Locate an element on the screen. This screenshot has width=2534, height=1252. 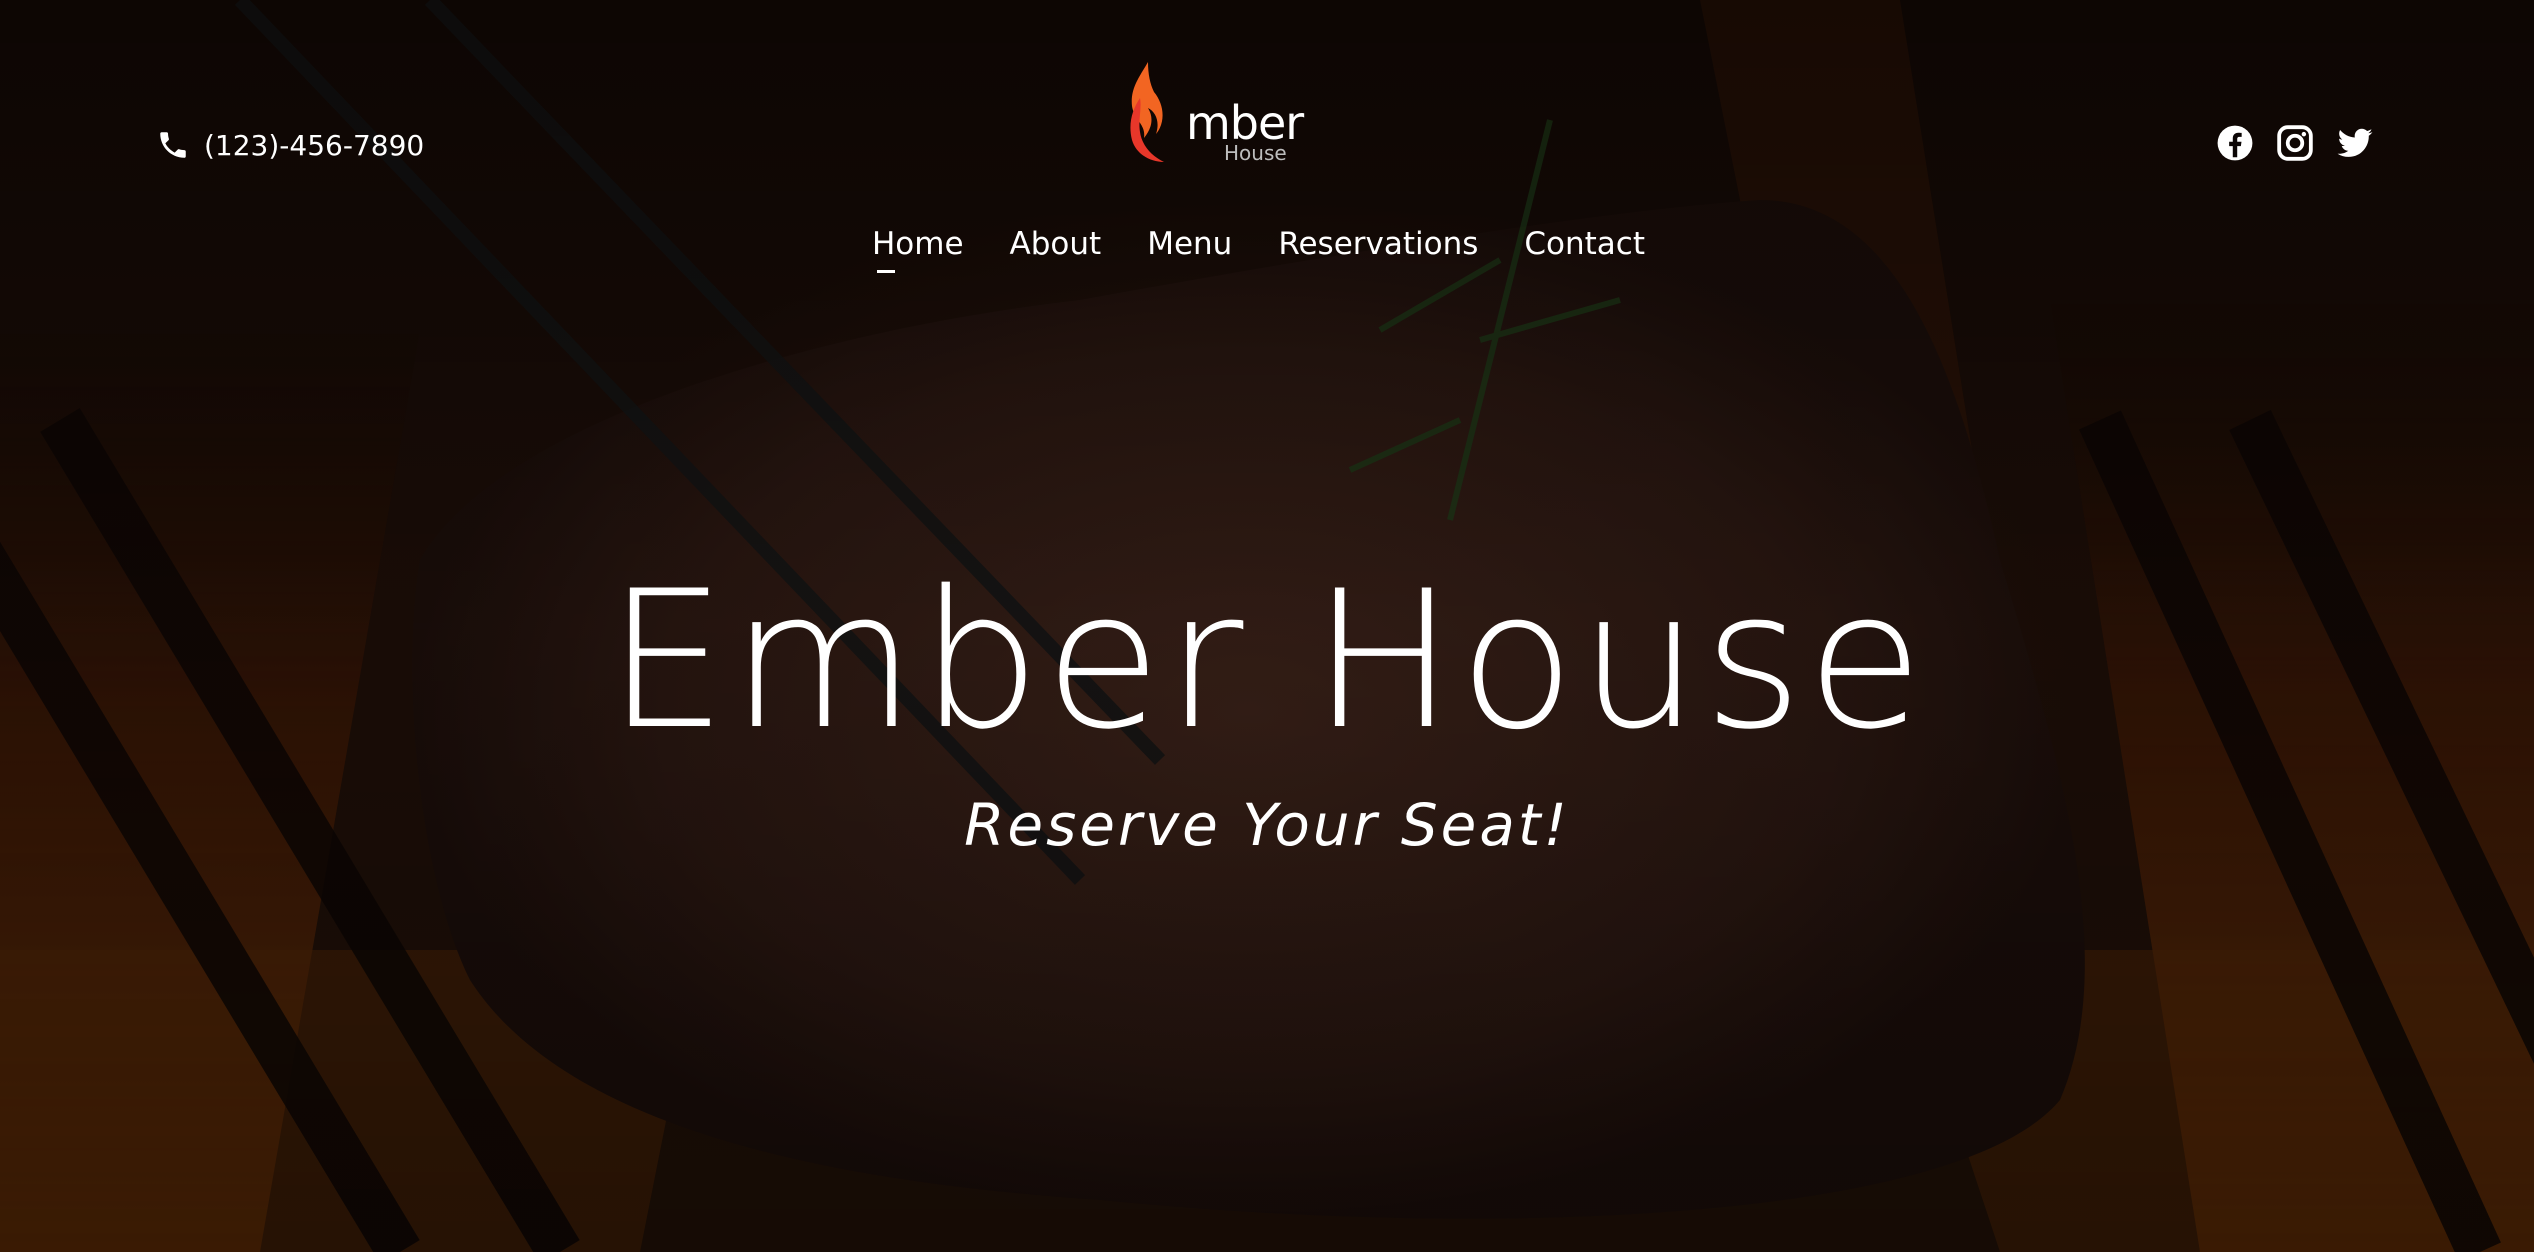
nav-item-menu: Menu is located at coordinates (1189, 244).